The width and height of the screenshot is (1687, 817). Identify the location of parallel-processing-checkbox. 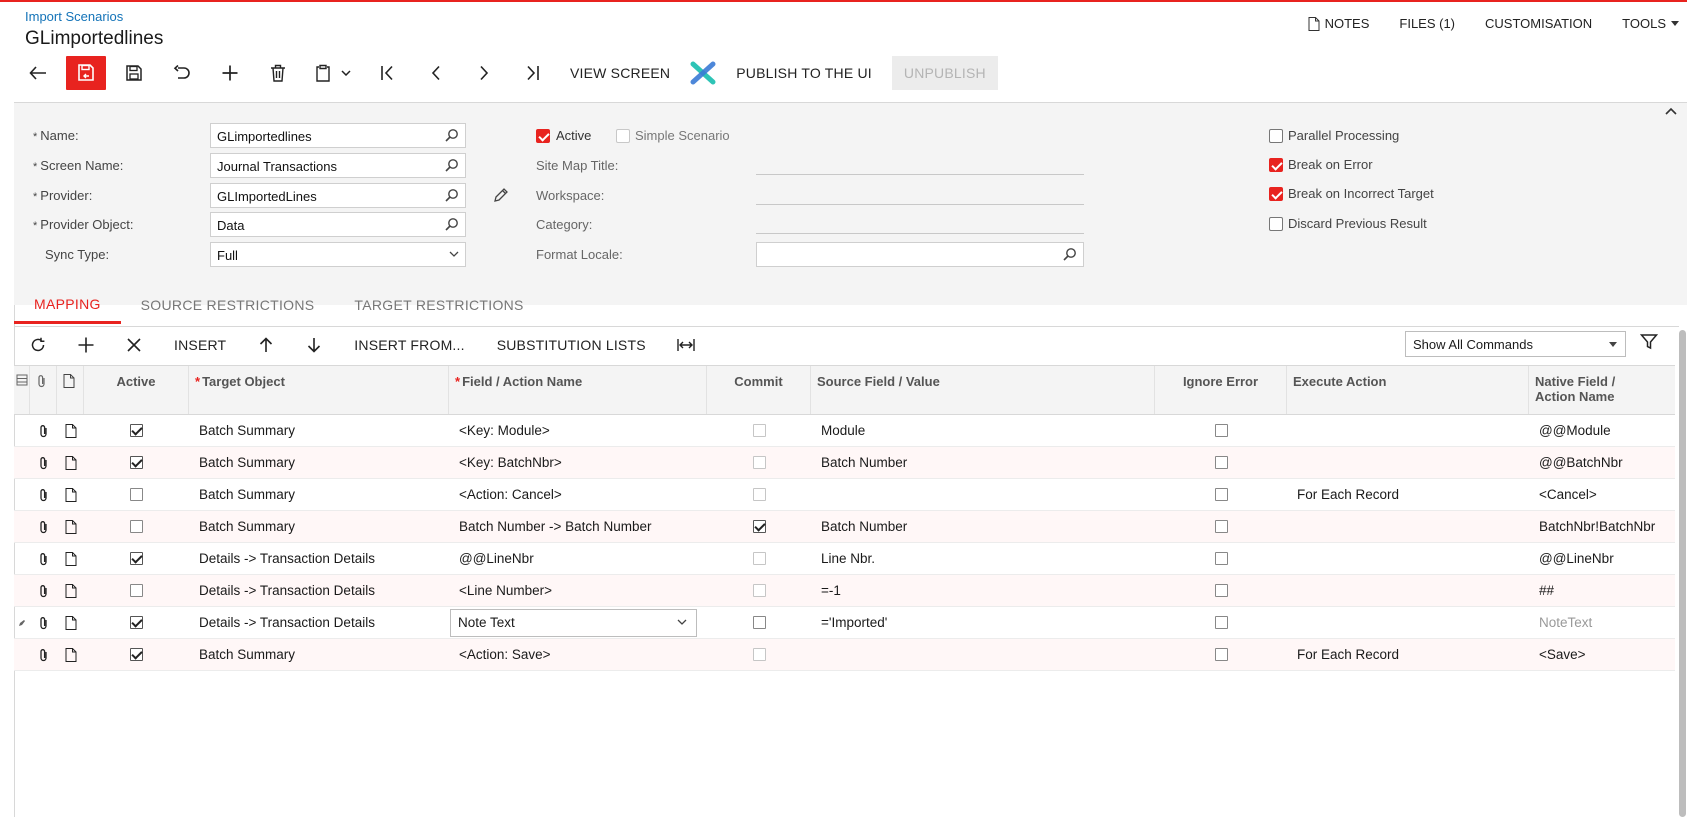
(1276, 136).